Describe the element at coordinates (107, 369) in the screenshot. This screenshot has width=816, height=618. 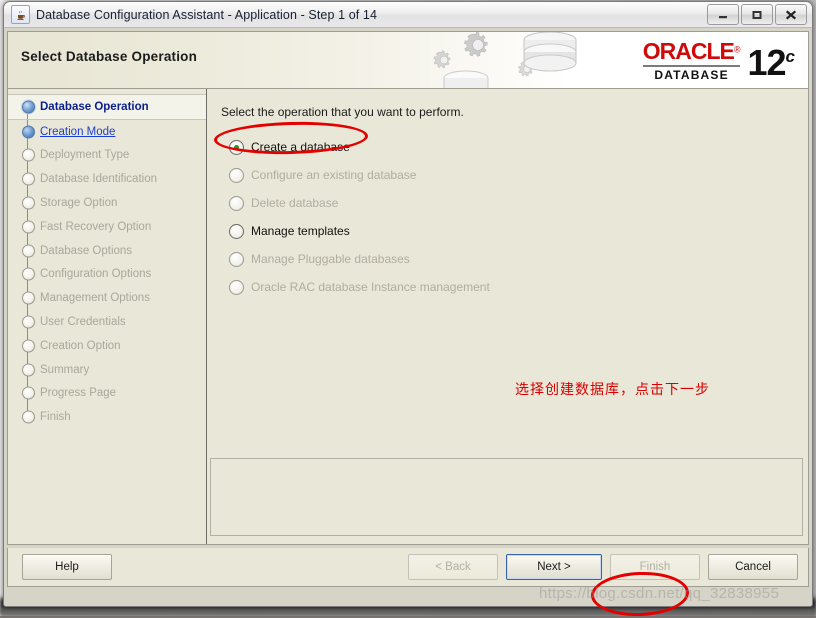
I see `sidebar-step-summary: Summary` at that location.